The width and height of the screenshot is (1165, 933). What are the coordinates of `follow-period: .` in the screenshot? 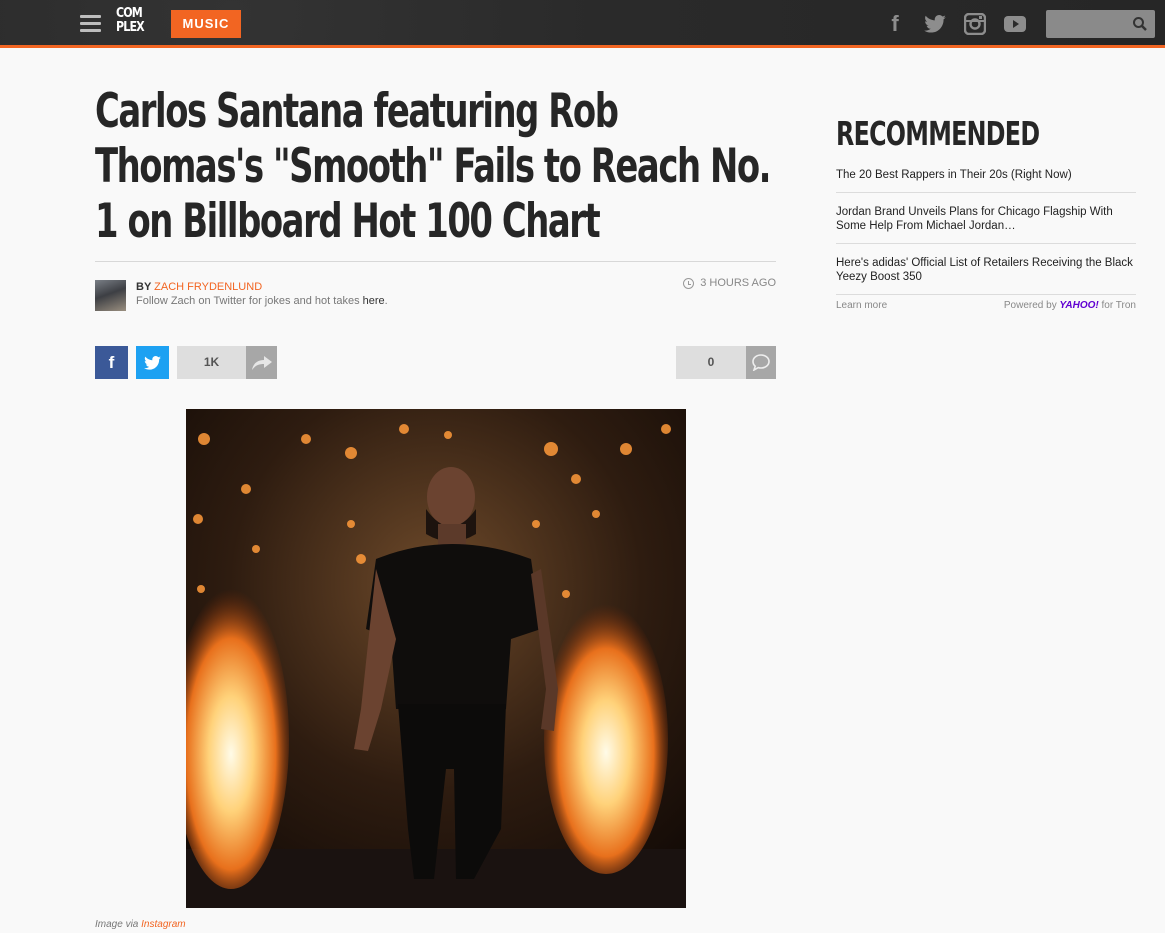 It's located at (386, 301).